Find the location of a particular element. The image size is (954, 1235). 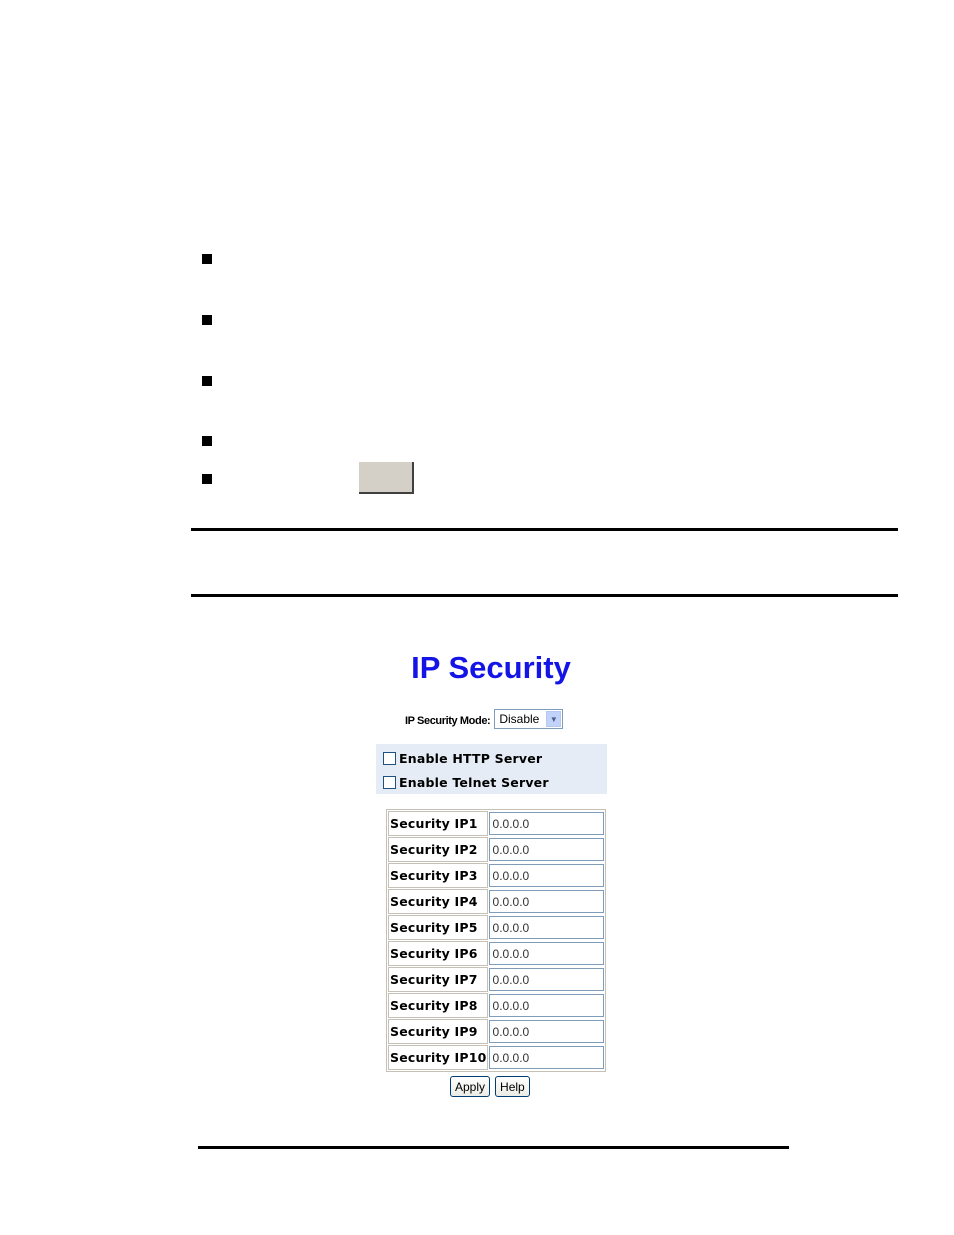

table-row: Security IP7 is located at coordinates (496, 979).